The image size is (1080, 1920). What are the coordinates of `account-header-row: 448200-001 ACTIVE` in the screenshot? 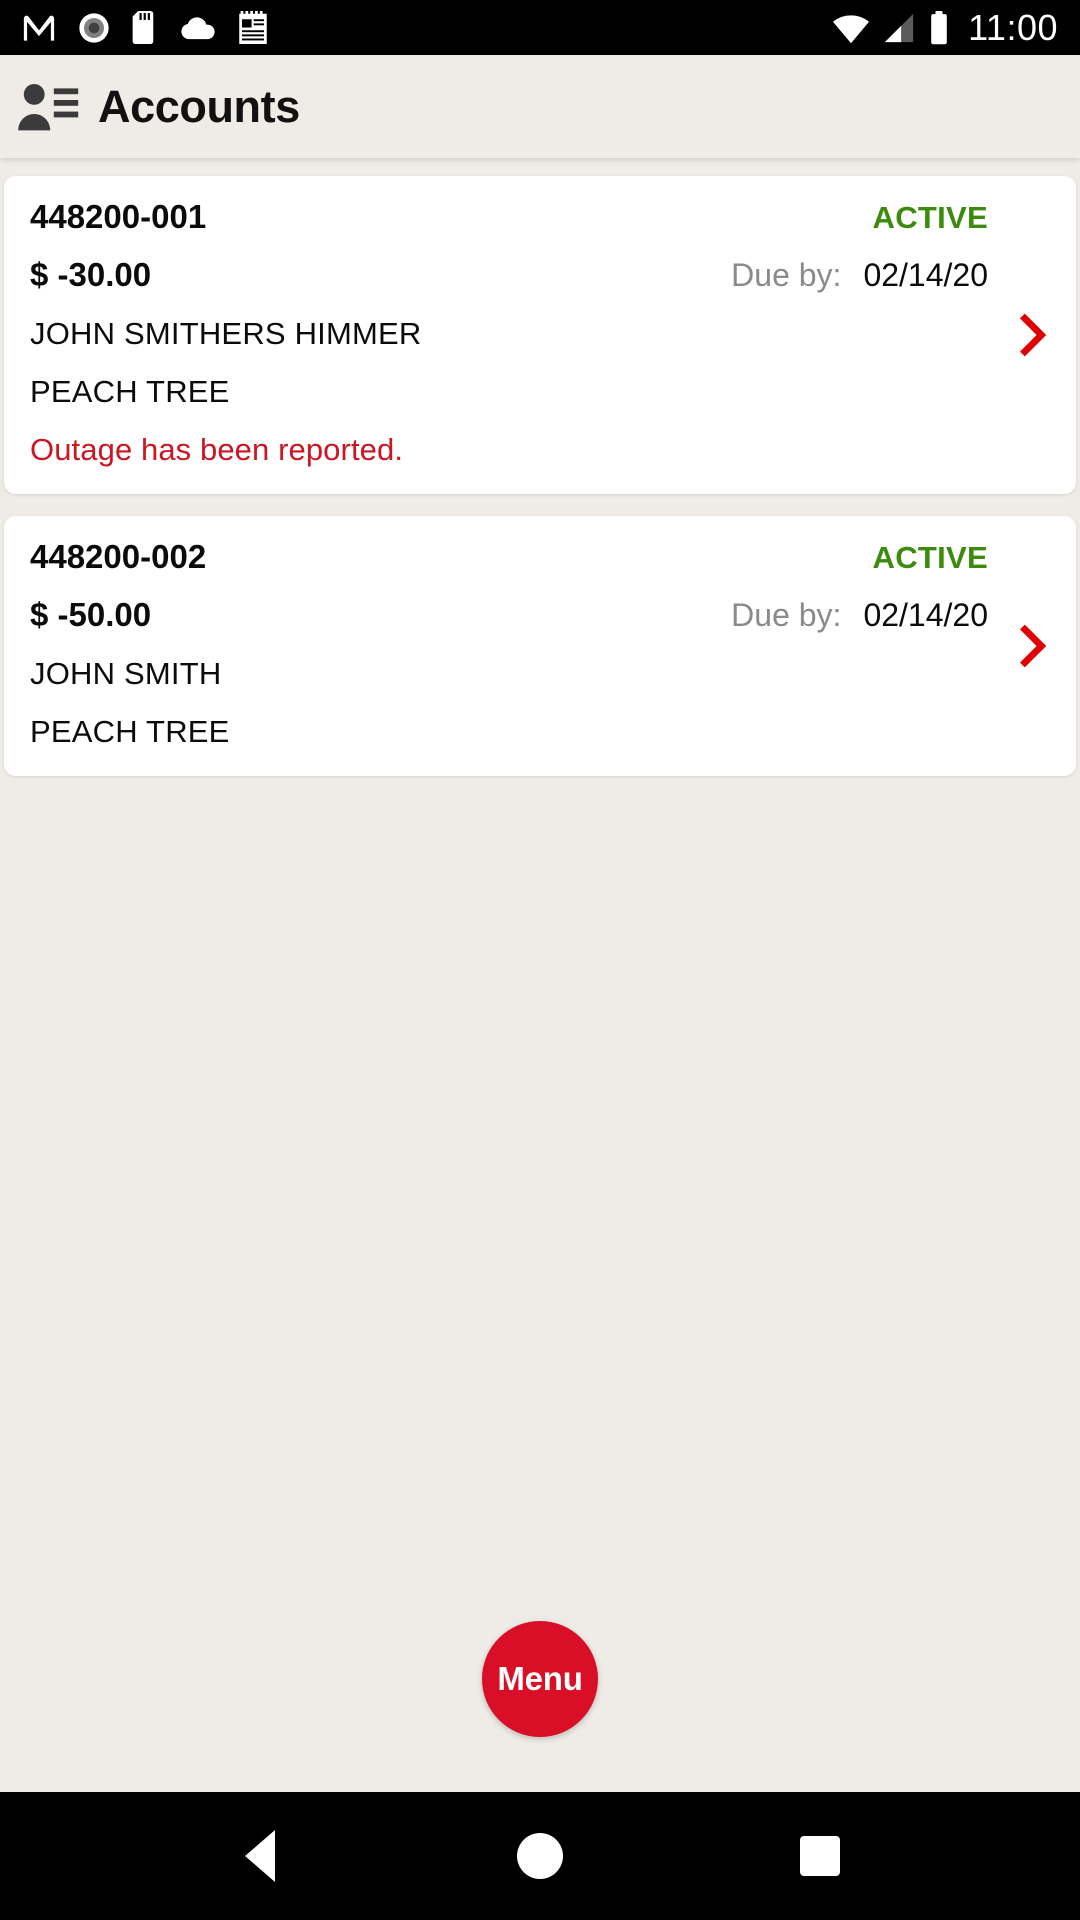 It's located at (540, 217).